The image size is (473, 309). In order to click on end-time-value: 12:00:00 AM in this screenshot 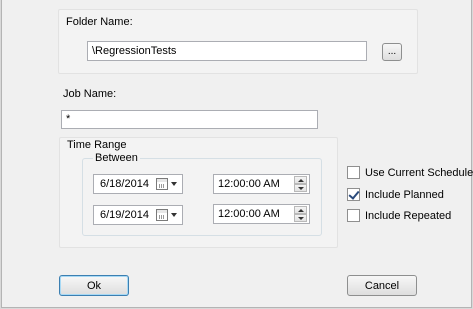, I will do `click(249, 214)`.